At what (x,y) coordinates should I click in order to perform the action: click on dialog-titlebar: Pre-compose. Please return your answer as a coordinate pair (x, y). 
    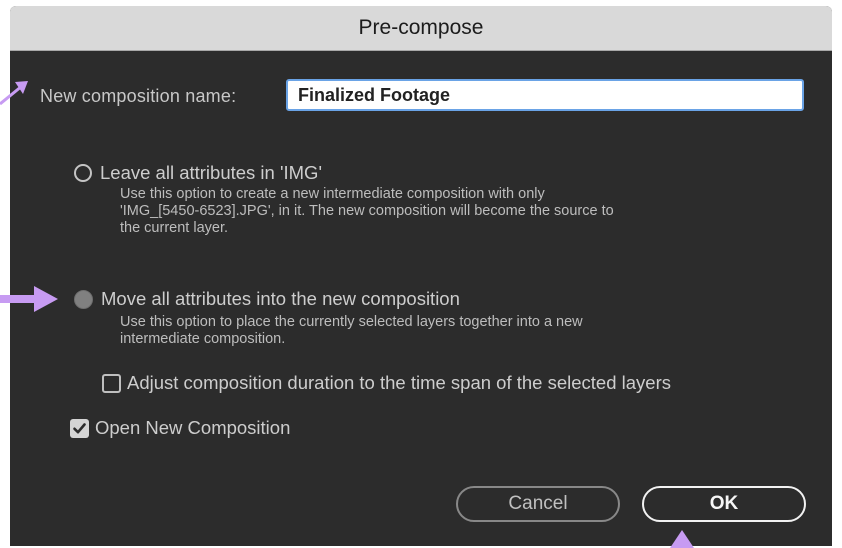
    Looking at the image, I should click on (421, 28).